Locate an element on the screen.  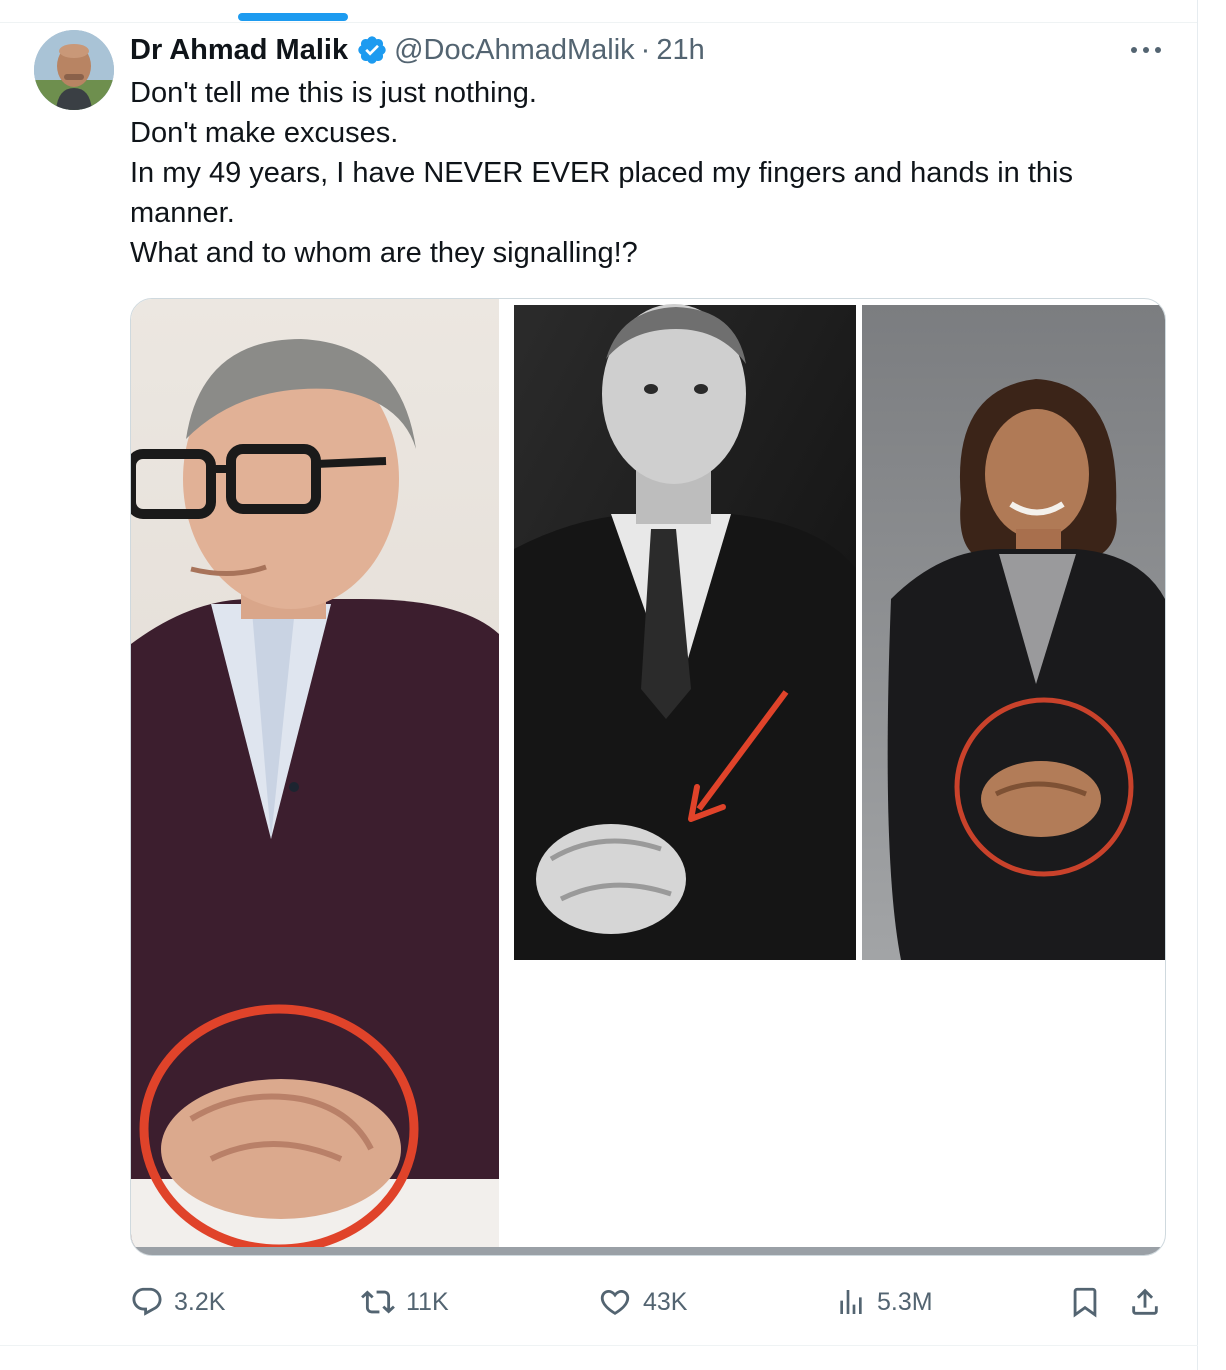
active-tab-indicator is located at coordinates (293, 17).